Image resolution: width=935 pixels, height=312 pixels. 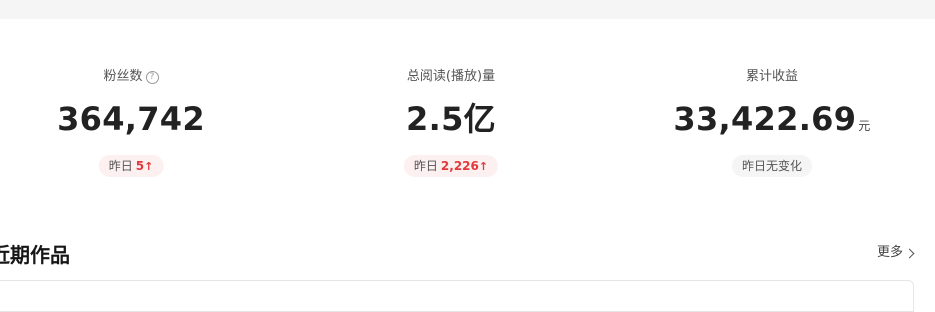 What do you see at coordinates (864, 126) in the screenshot?
I see `currency-unit: 元` at bounding box center [864, 126].